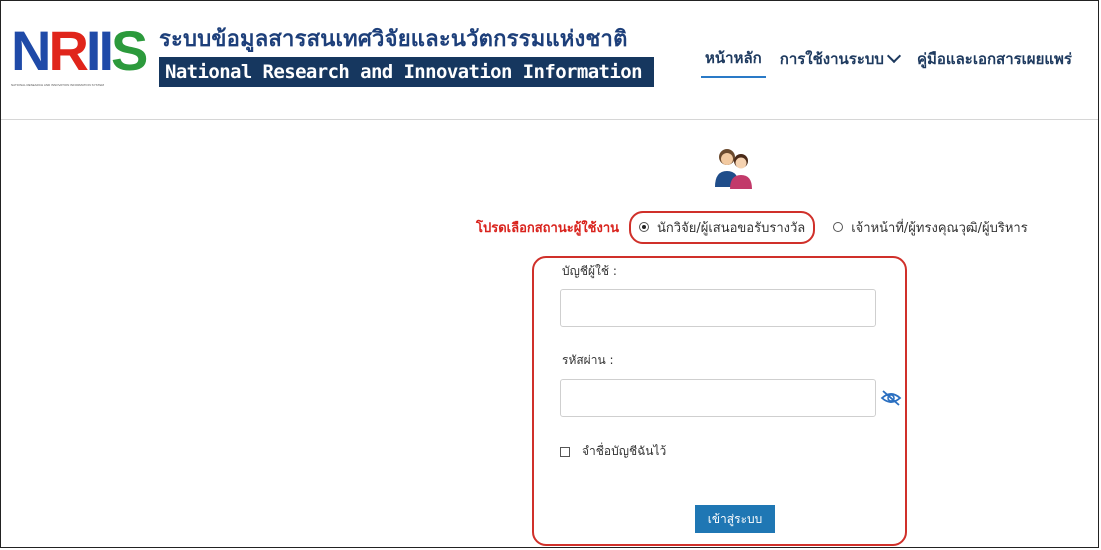 Image resolution: width=1101 pixels, height=550 pixels. Describe the element at coordinates (548, 228) in the screenshot. I see `role-prompt: โปรดเลือกสถานะผู้ใช้งาน` at that location.